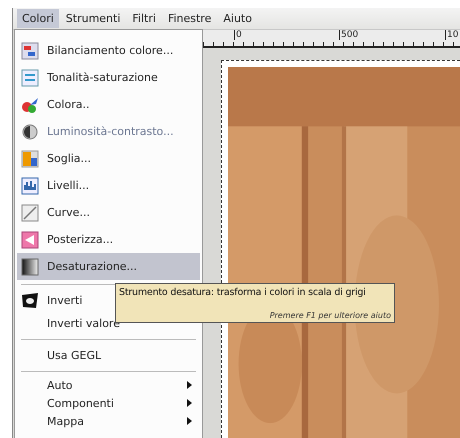  Describe the element at coordinates (108, 403) in the screenshot. I see `menu-item: Componenti` at that location.